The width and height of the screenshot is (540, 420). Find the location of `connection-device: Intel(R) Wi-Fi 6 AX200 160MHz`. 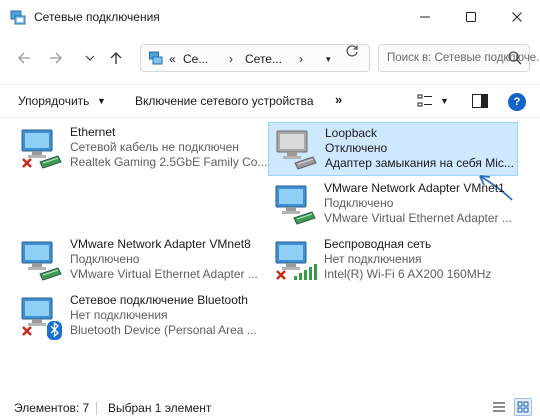

connection-device: Intel(R) Wi-Fi 6 AX200 160MHz is located at coordinates (408, 274).